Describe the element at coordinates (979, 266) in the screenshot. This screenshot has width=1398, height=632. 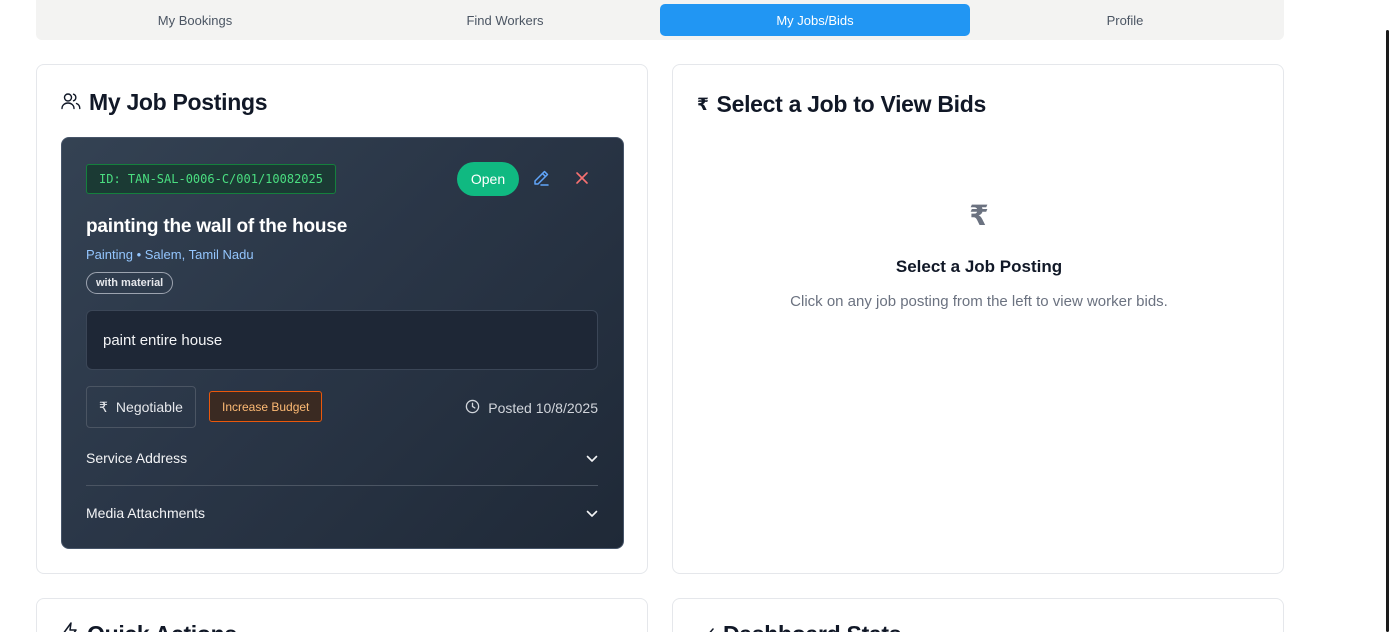
I see `empty-state-title: Select a Job Posting` at that location.